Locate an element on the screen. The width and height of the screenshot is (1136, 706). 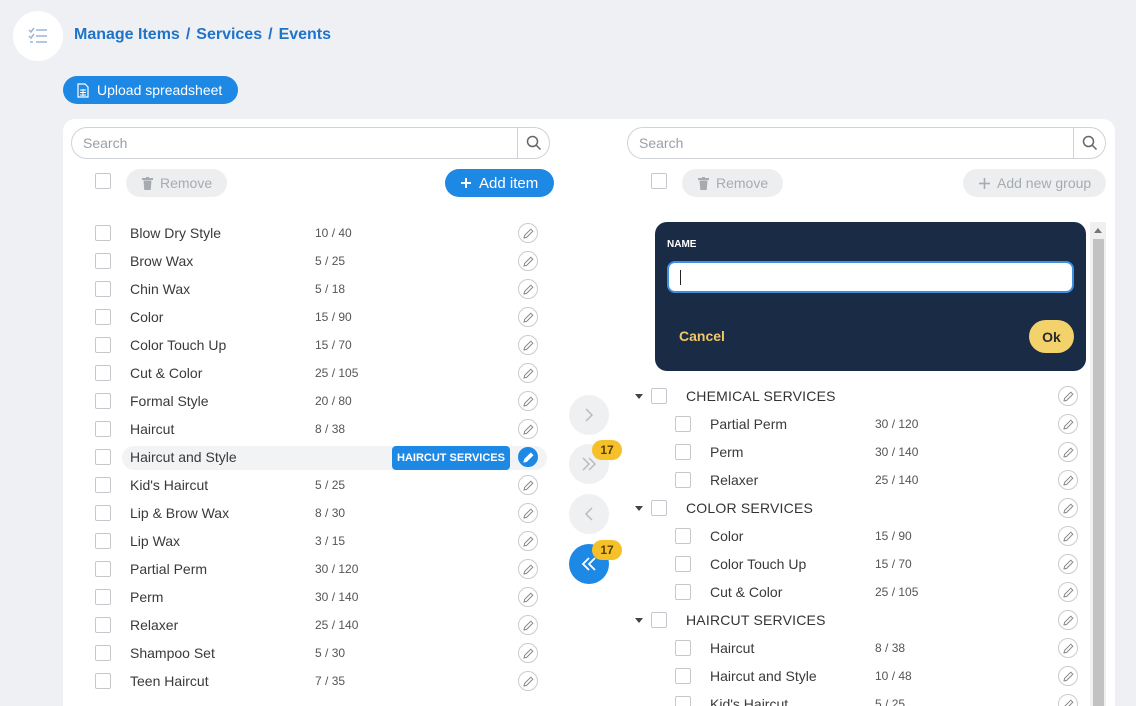
list-item: Haircut 8 / 38 is located at coordinates (545, 648).